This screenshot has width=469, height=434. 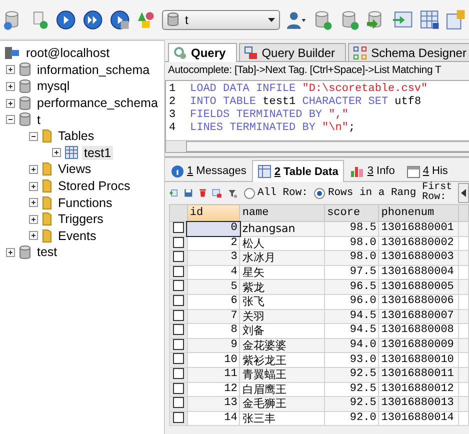 What do you see at coordinates (269, 115) in the screenshot?
I see `code-line: FIELDS TERMINATED BY ","` at bounding box center [269, 115].